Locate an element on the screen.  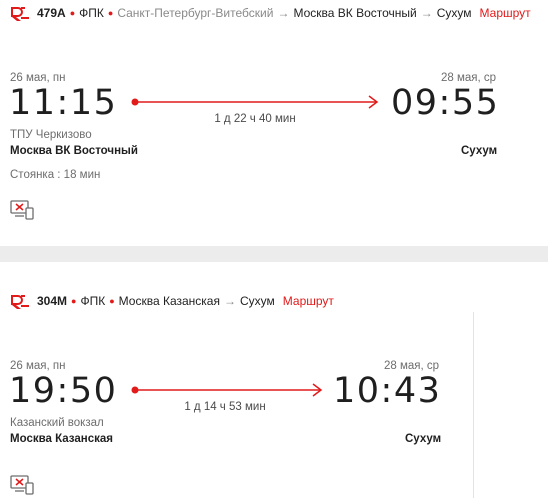
stop-duration: Стоянка : 18 мин is located at coordinates (55, 175).